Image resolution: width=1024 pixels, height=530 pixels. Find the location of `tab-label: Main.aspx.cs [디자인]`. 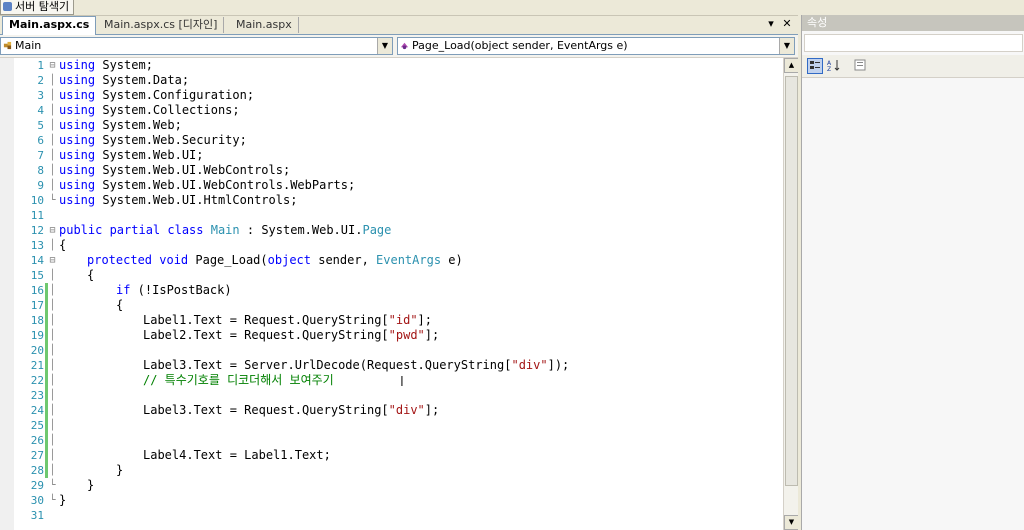

tab-label: Main.aspx.cs [디자인] is located at coordinates (161, 24).